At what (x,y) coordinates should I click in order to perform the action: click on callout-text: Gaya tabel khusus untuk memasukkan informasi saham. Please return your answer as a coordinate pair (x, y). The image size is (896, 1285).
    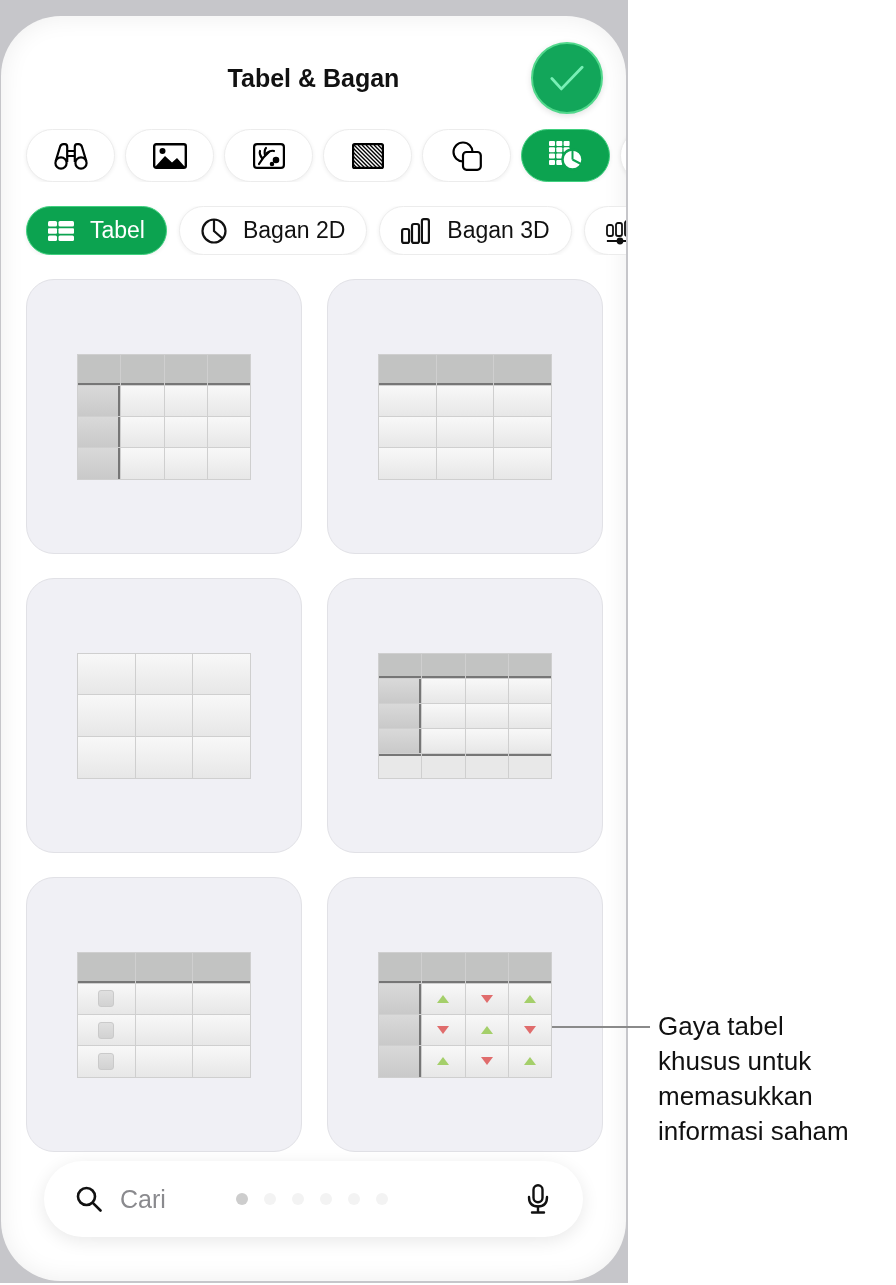
    Looking at the image, I should click on (754, 1079).